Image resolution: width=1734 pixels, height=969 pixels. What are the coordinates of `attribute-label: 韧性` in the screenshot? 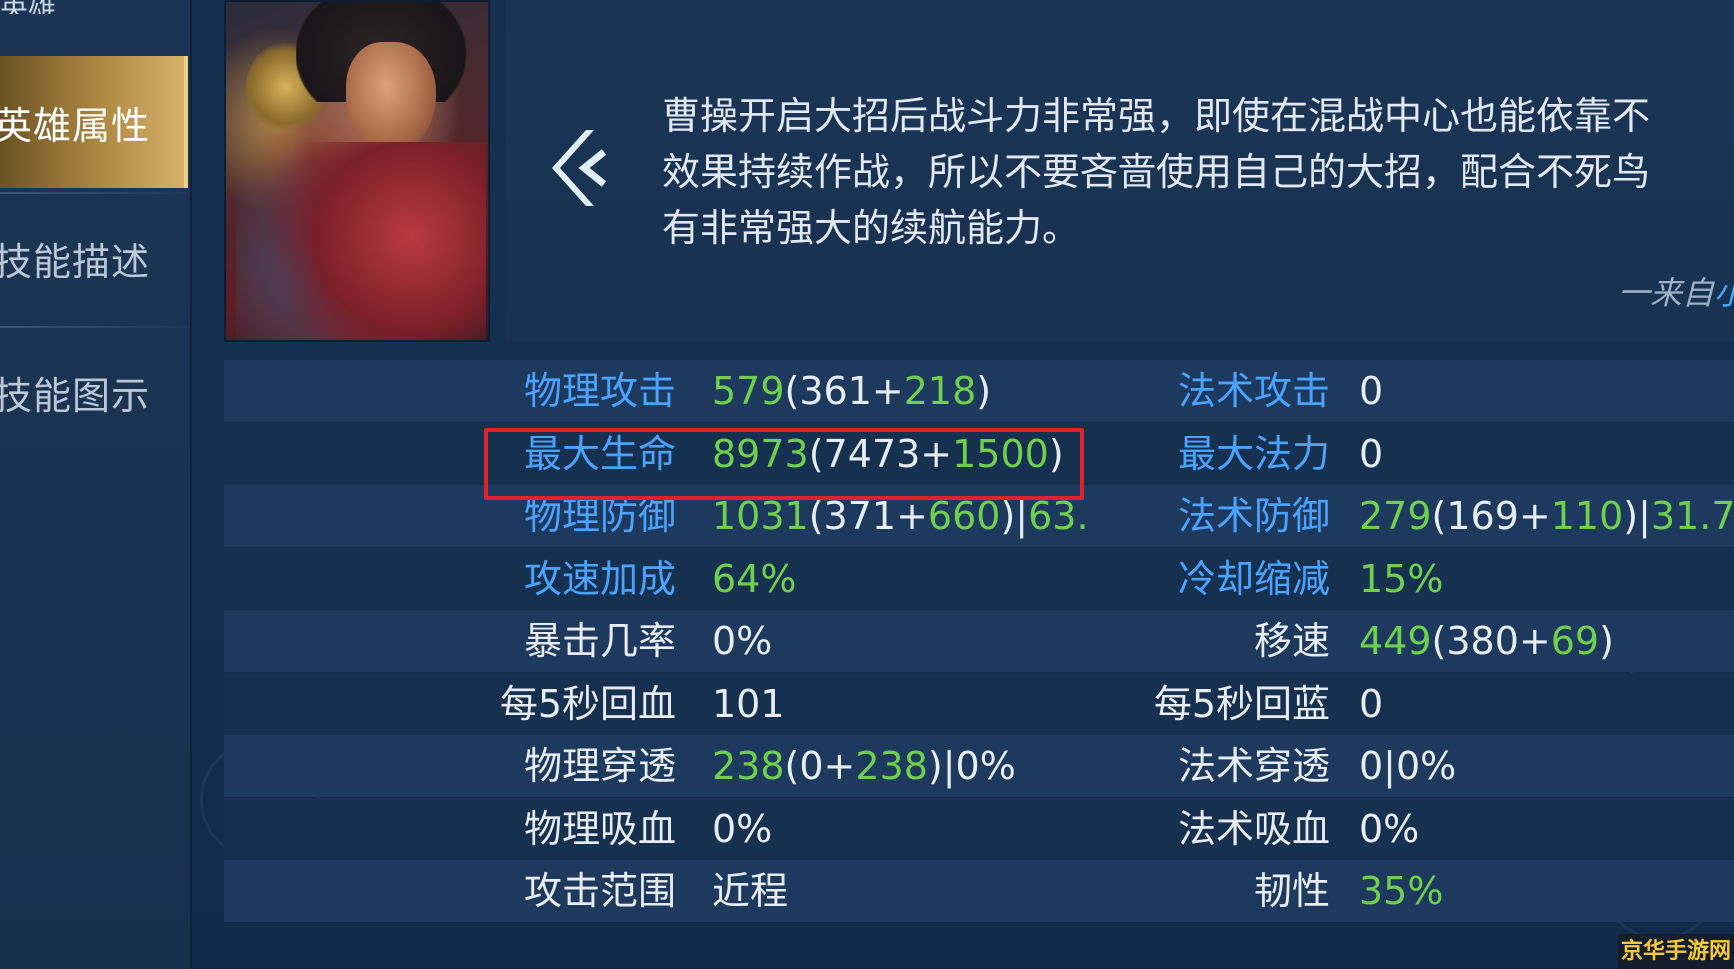 It's located at (1291, 891).